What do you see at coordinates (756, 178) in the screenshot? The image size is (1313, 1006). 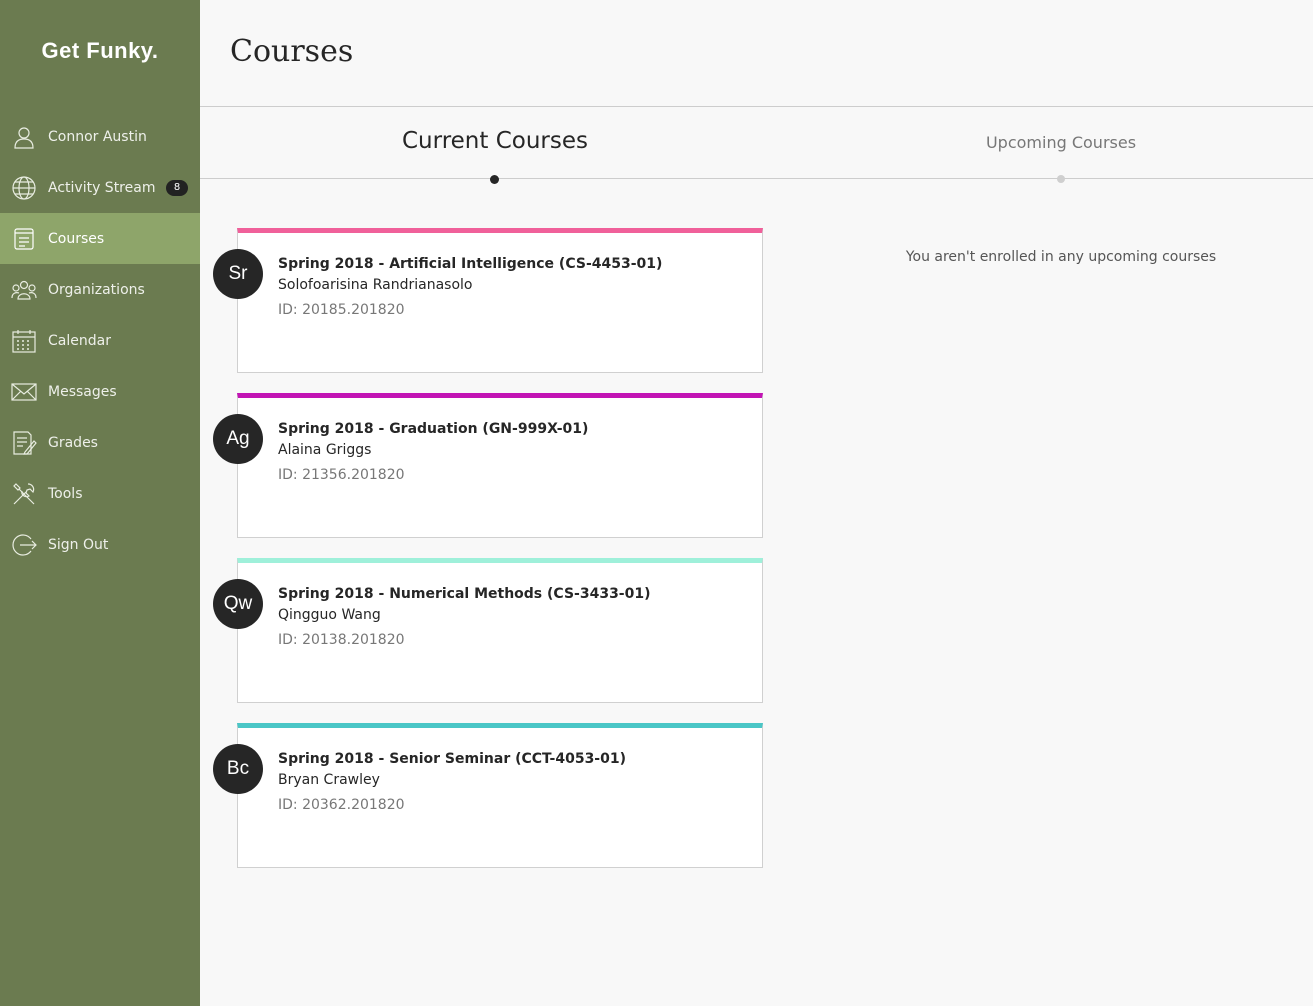 I see `tabs-divider` at bounding box center [756, 178].